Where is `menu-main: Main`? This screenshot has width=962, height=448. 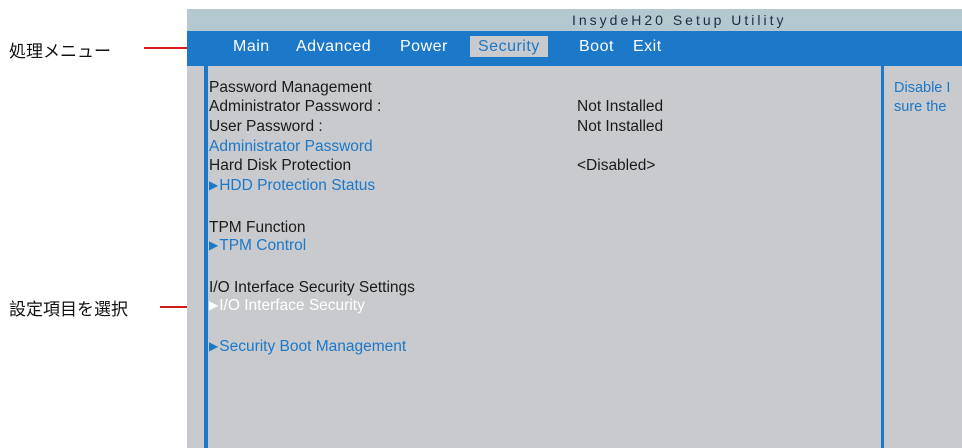
menu-main: Main is located at coordinates (251, 46).